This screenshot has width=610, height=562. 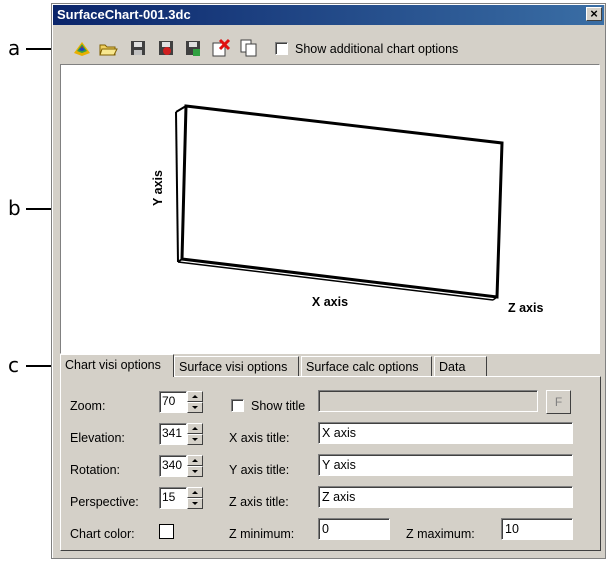 What do you see at coordinates (366, 366) in the screenshot?
I see `tab-surface-calc-options: Surface calc options` at bounding box center [366, 366].